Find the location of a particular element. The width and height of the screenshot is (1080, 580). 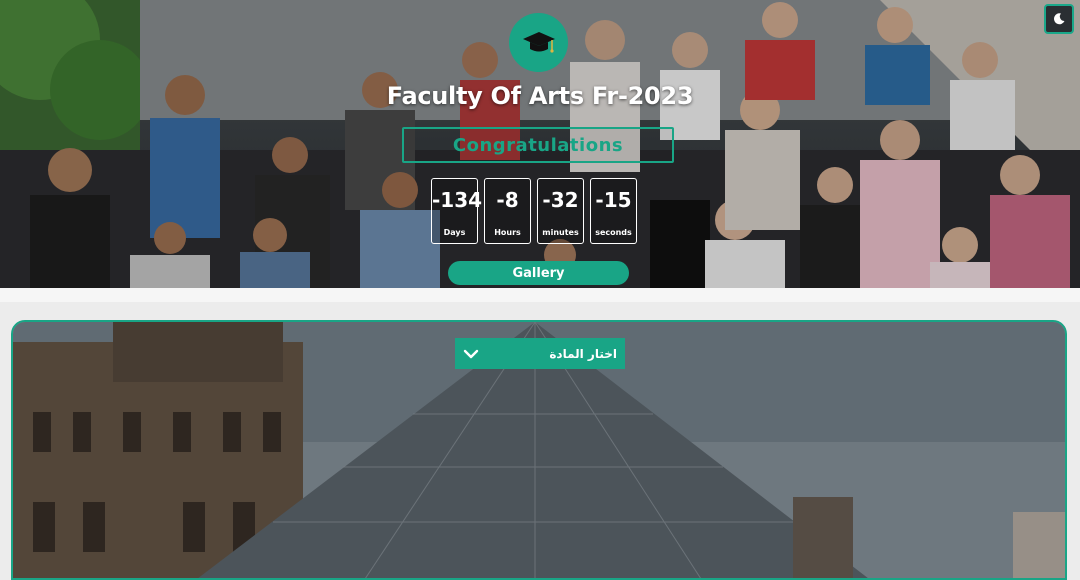

chevron-down-icon is located at coordinates (471, 353).